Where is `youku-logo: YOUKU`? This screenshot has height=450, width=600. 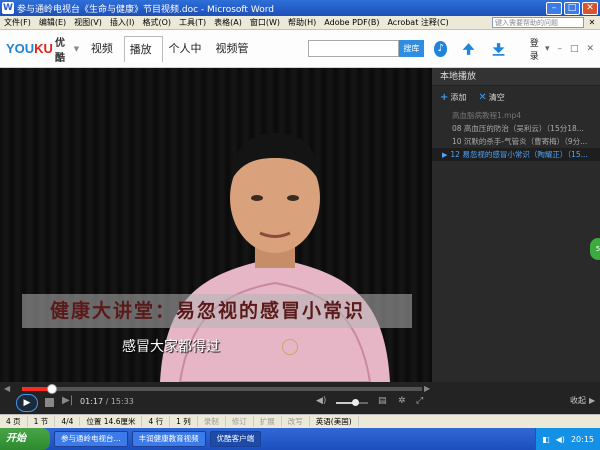 youku-logo: YOUKU is located at coordinates (29, 48).